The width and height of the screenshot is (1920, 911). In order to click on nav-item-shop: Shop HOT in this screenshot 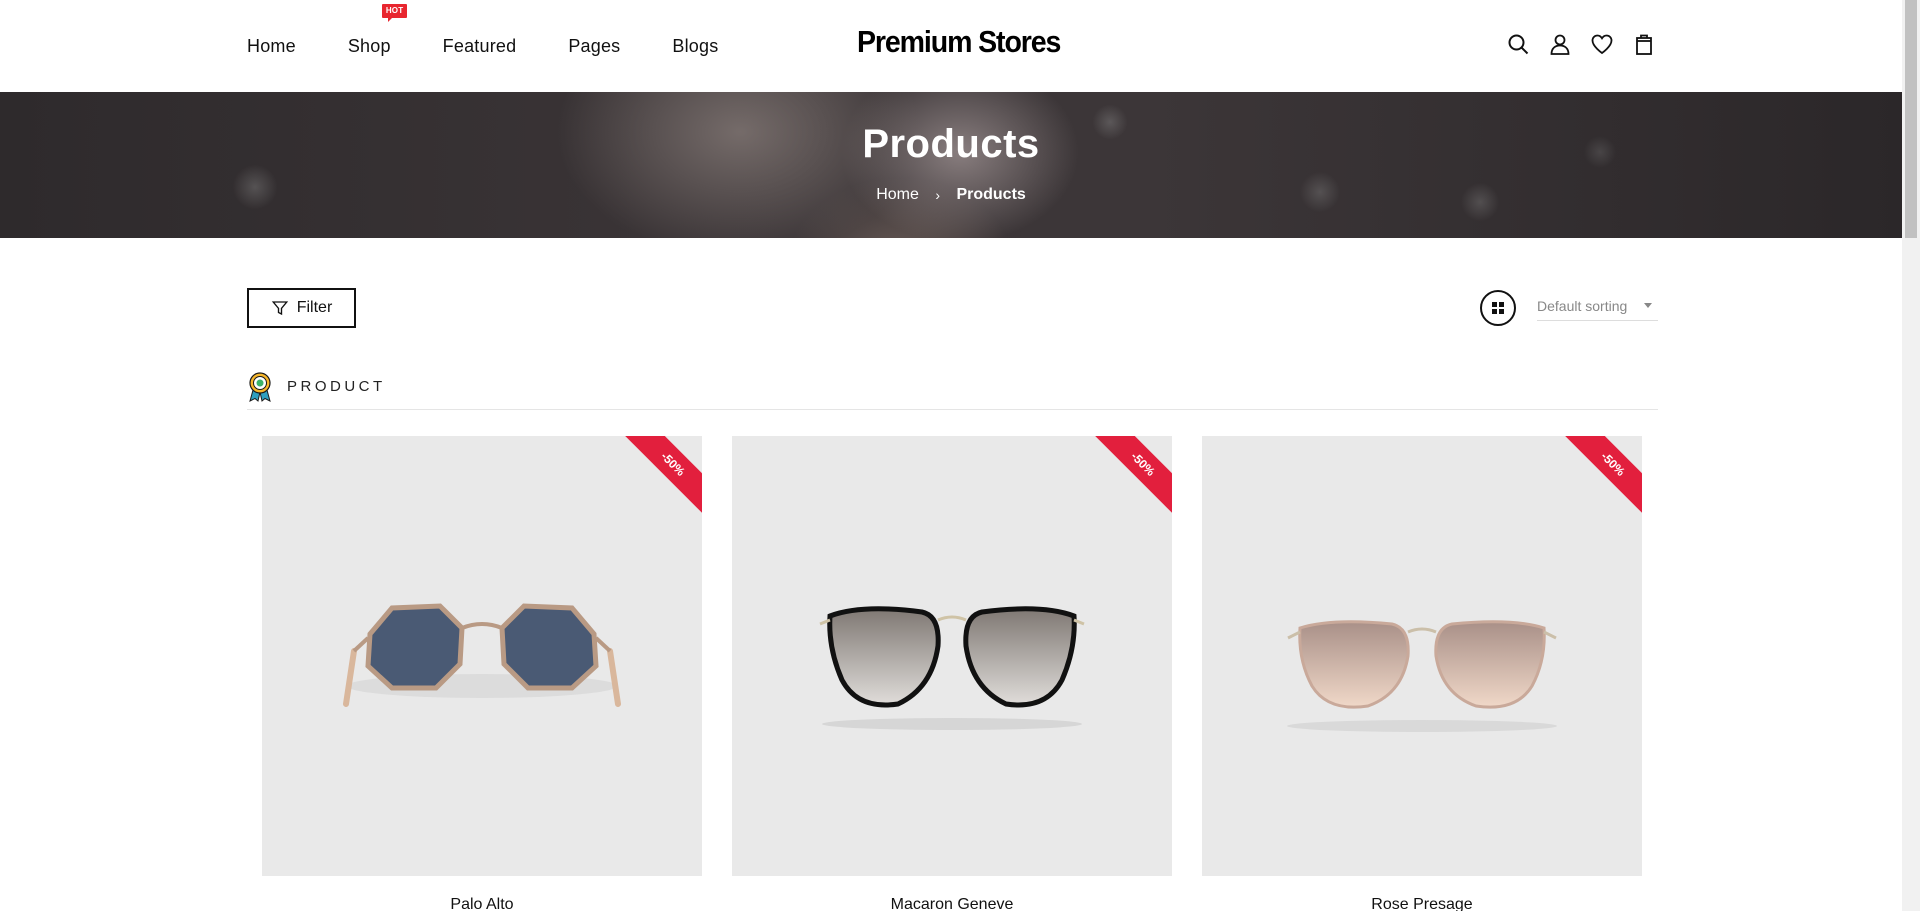, I will do `click(377, 30)`.